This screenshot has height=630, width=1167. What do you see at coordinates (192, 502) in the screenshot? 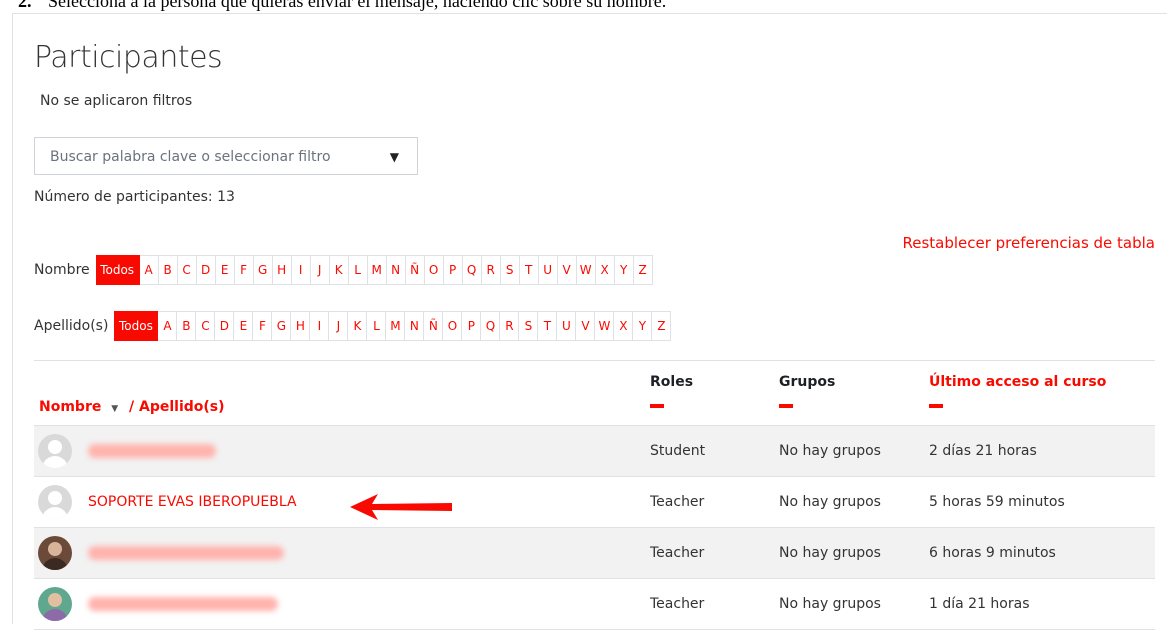
I see `participant-name-link: SOPORTE EVAS IBEROPUEBLA` at bounding box center [192, 502].